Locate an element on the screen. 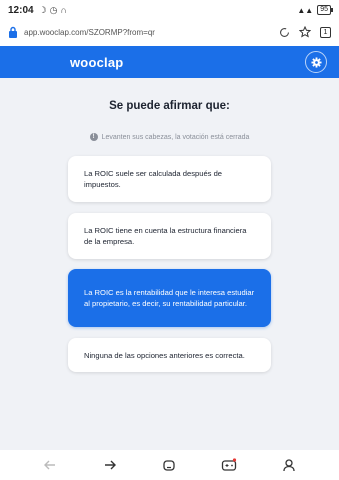  url-field: app.wooclap.com/SZORMP?from=qr is located at coordinates (151, 32).